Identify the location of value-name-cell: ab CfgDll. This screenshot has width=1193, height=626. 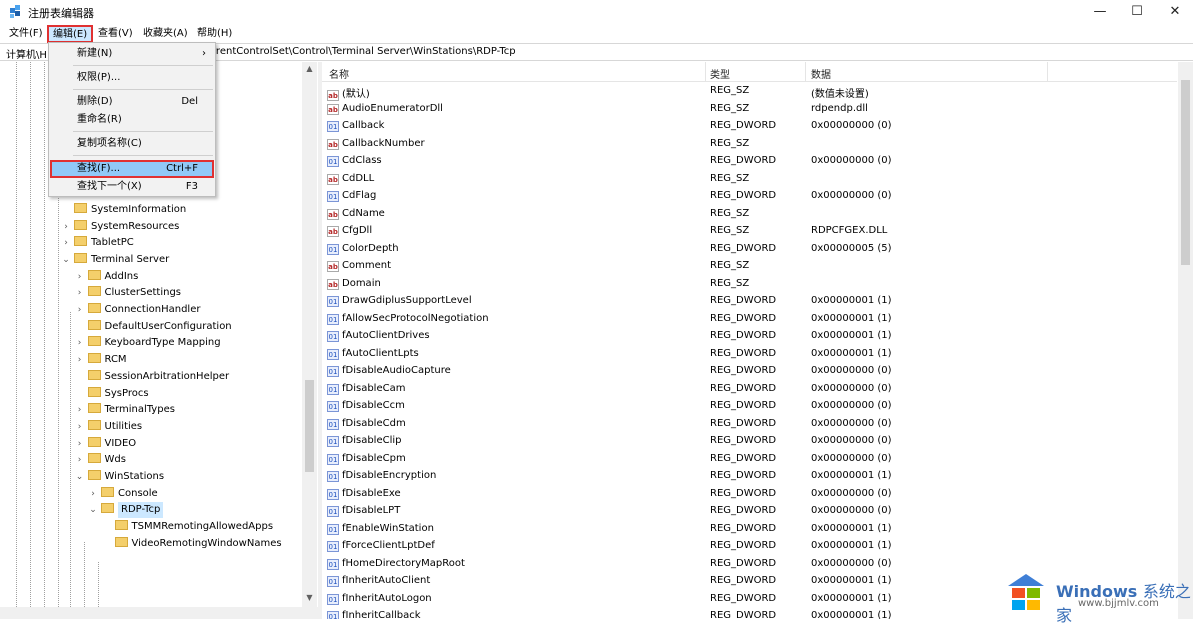
(349, 231).